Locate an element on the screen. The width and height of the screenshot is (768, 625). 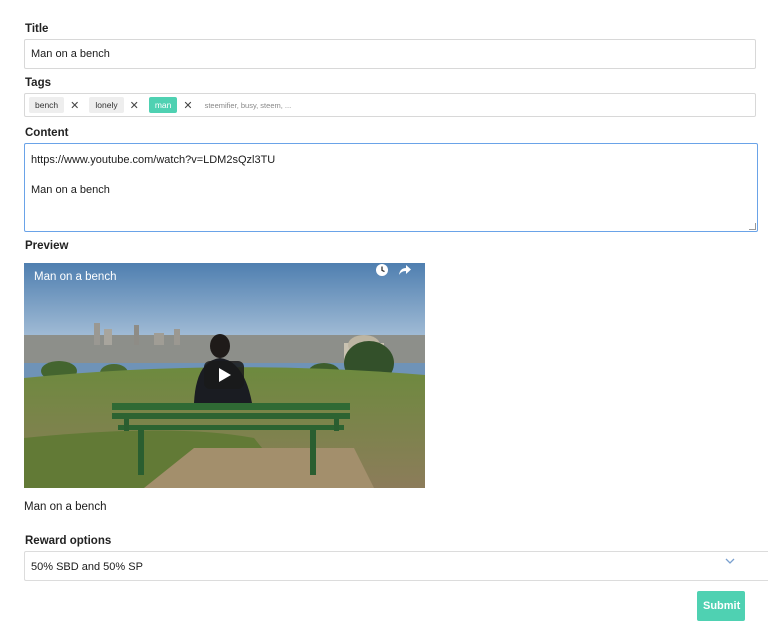
preview-label: Preview is located at coordinates (47, 246).